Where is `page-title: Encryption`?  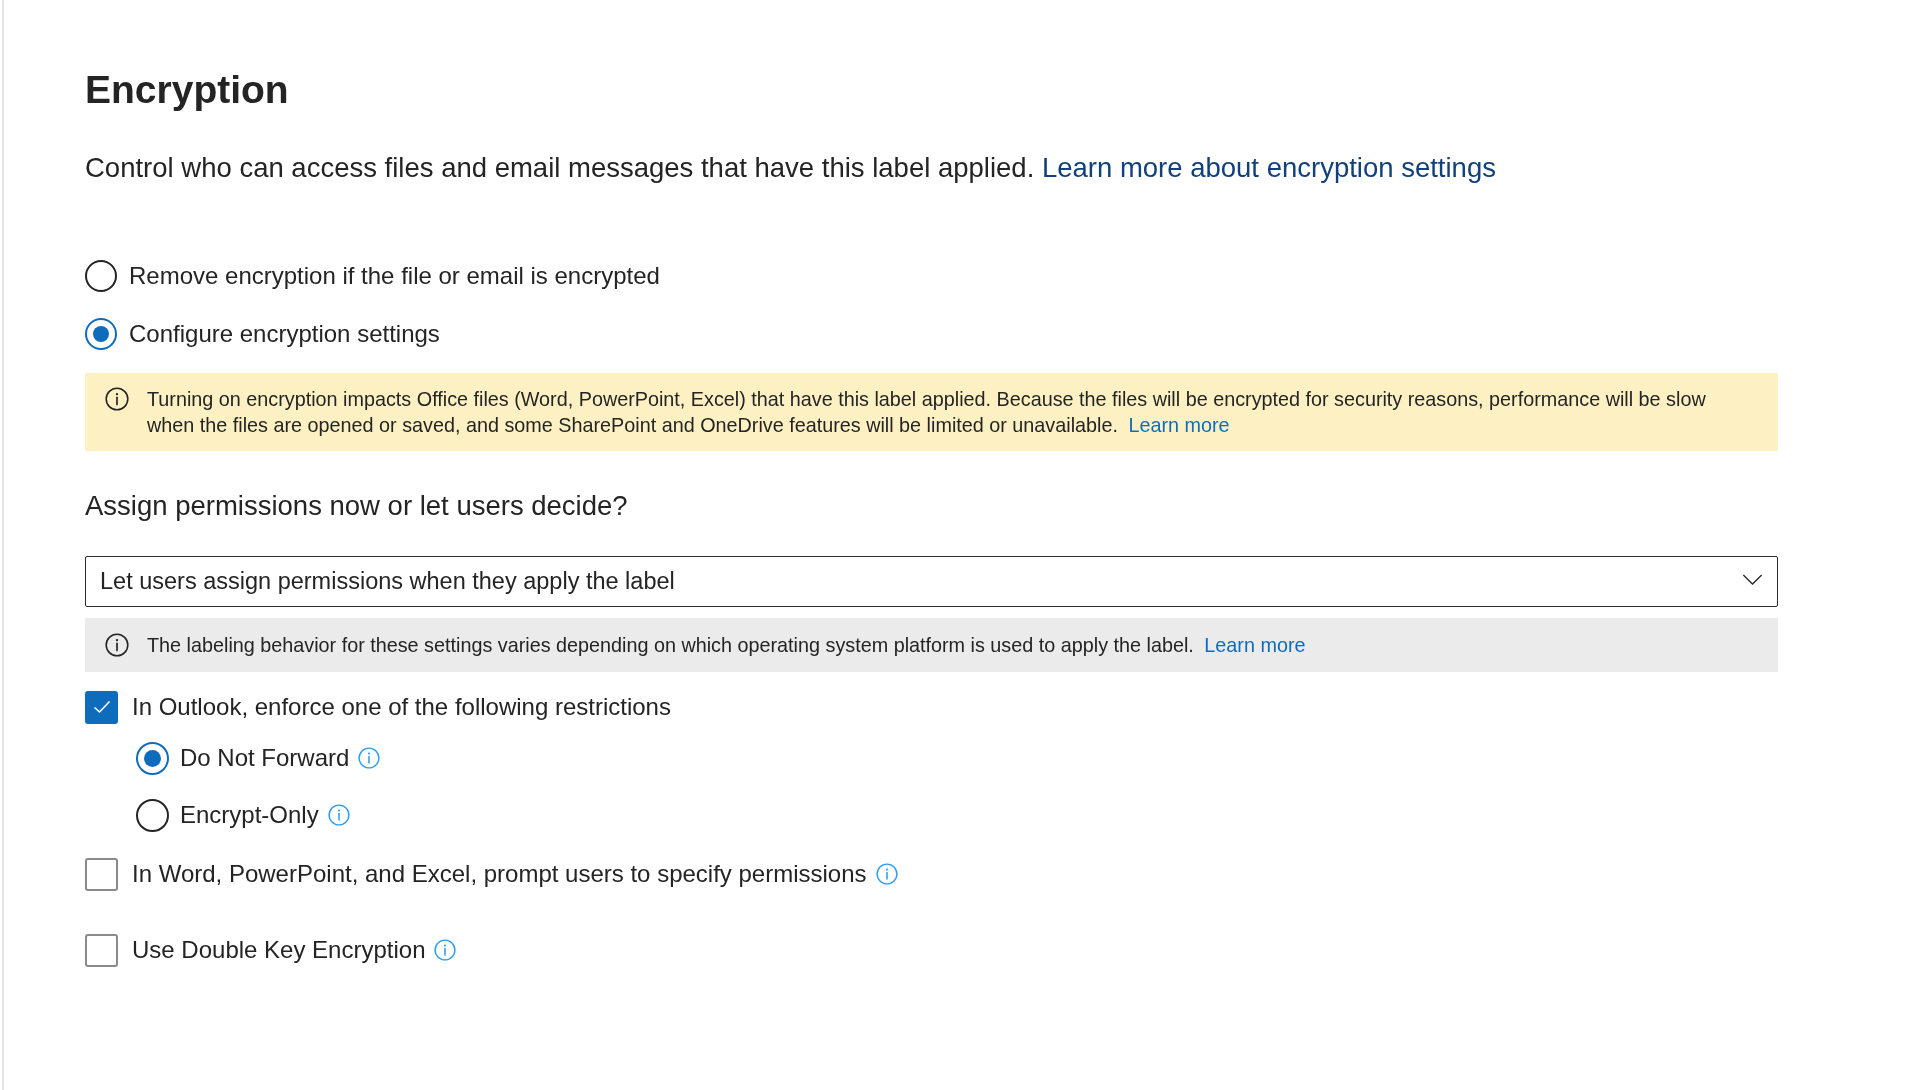
page-title: Encryption is located at coordinates (187, 90).